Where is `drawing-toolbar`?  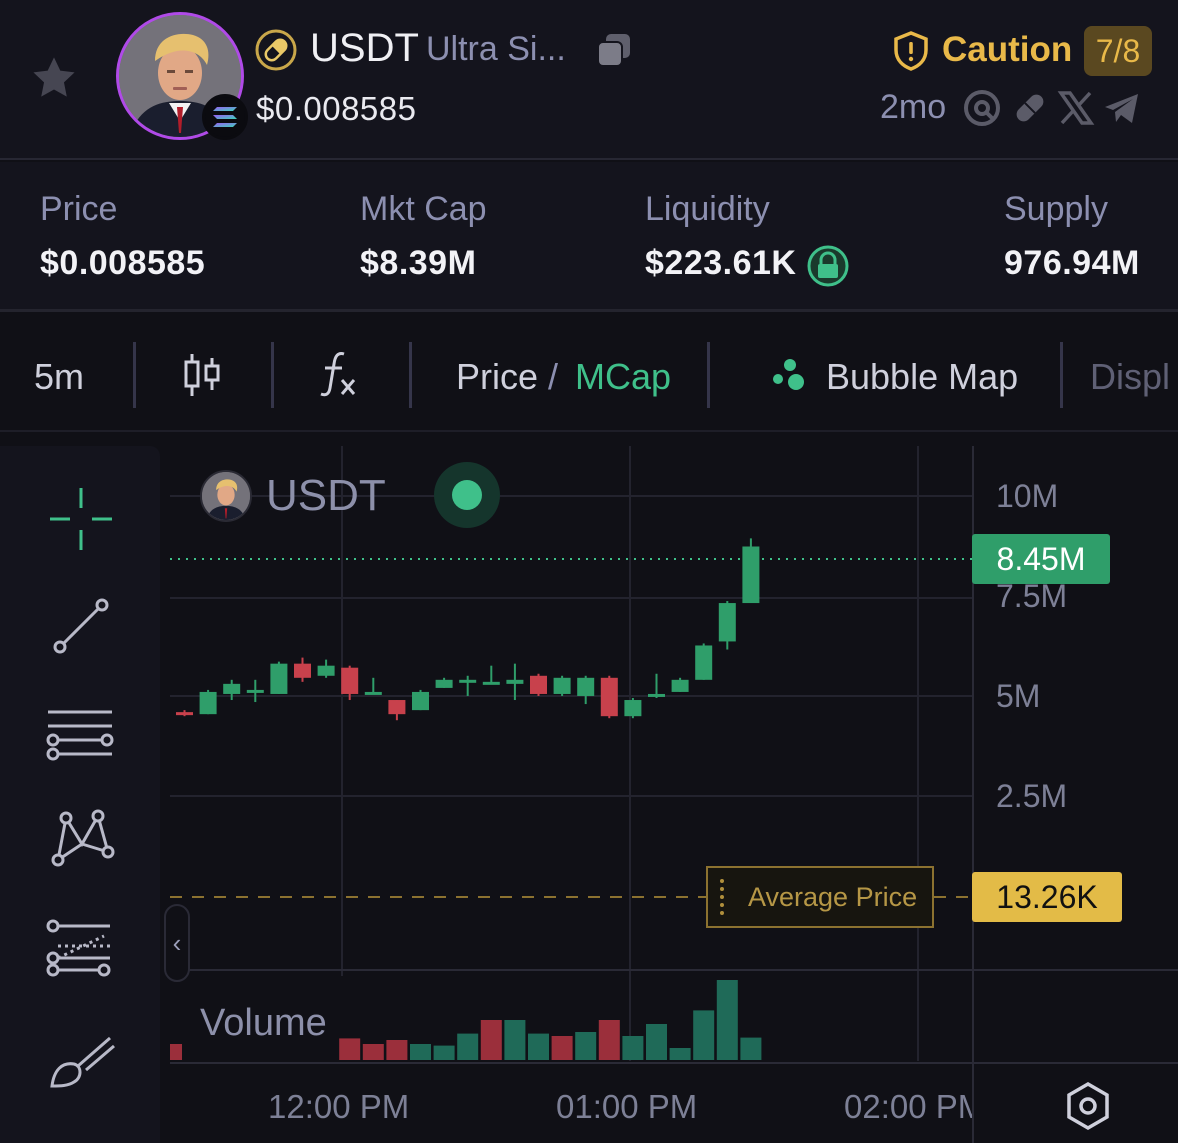 drawing-toolbar is located at coordinates (80, 794).